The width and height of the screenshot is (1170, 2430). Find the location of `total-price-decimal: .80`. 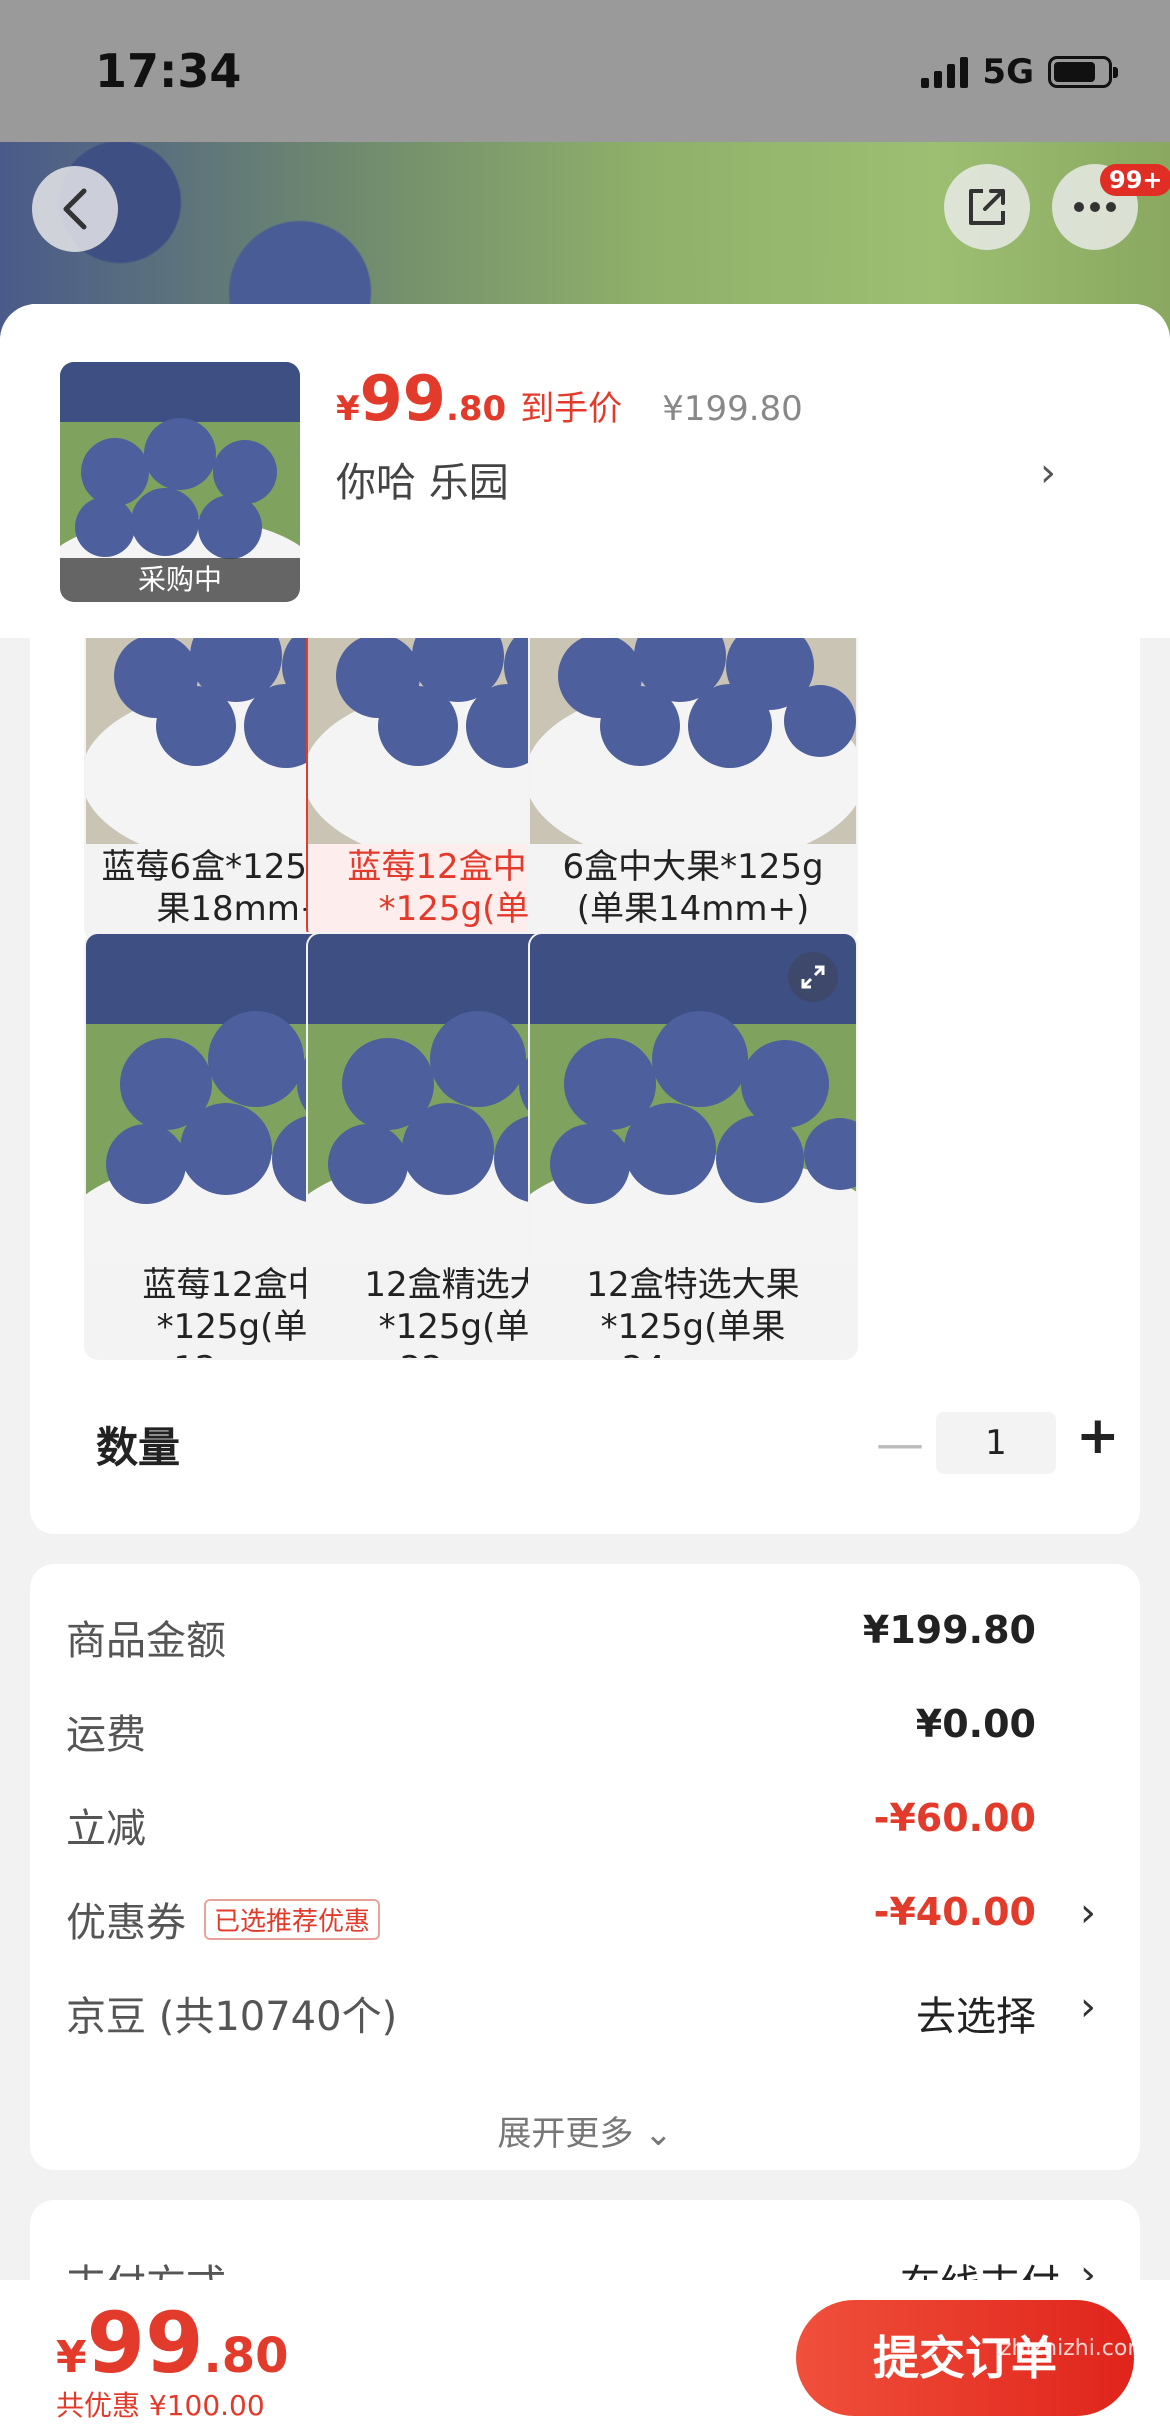

total-price-decimal: .80 is located at coordinates (246, 2356).